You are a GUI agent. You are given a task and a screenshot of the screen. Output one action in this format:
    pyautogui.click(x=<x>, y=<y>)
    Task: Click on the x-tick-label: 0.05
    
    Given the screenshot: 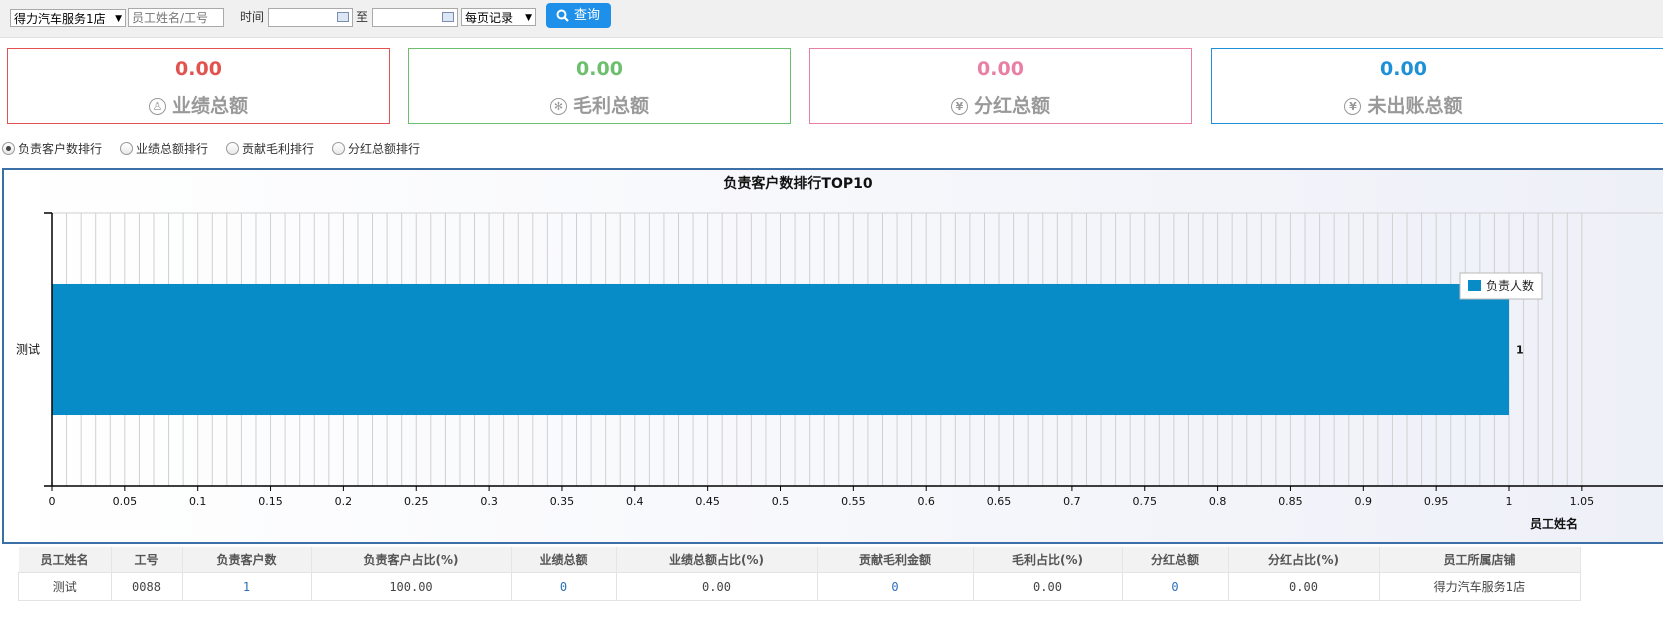 What is the action you would take?
    pyautogui.click(x=125, y=501)
    